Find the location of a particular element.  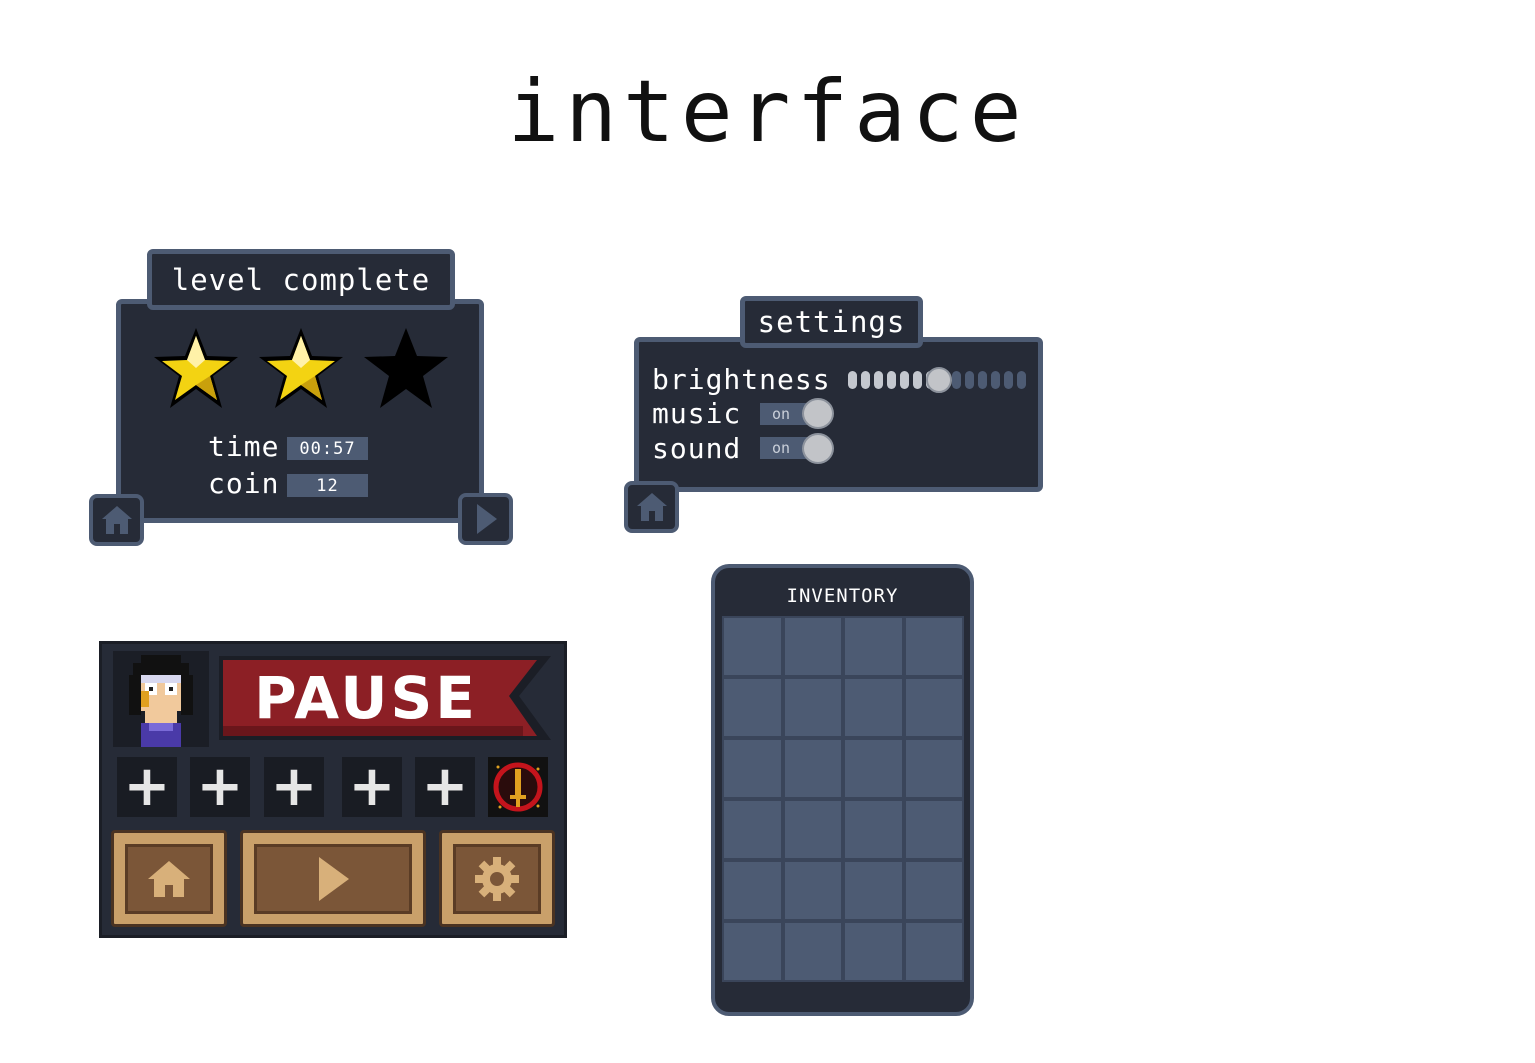

brightness-label: brightness is located at coordinates (741, 379).